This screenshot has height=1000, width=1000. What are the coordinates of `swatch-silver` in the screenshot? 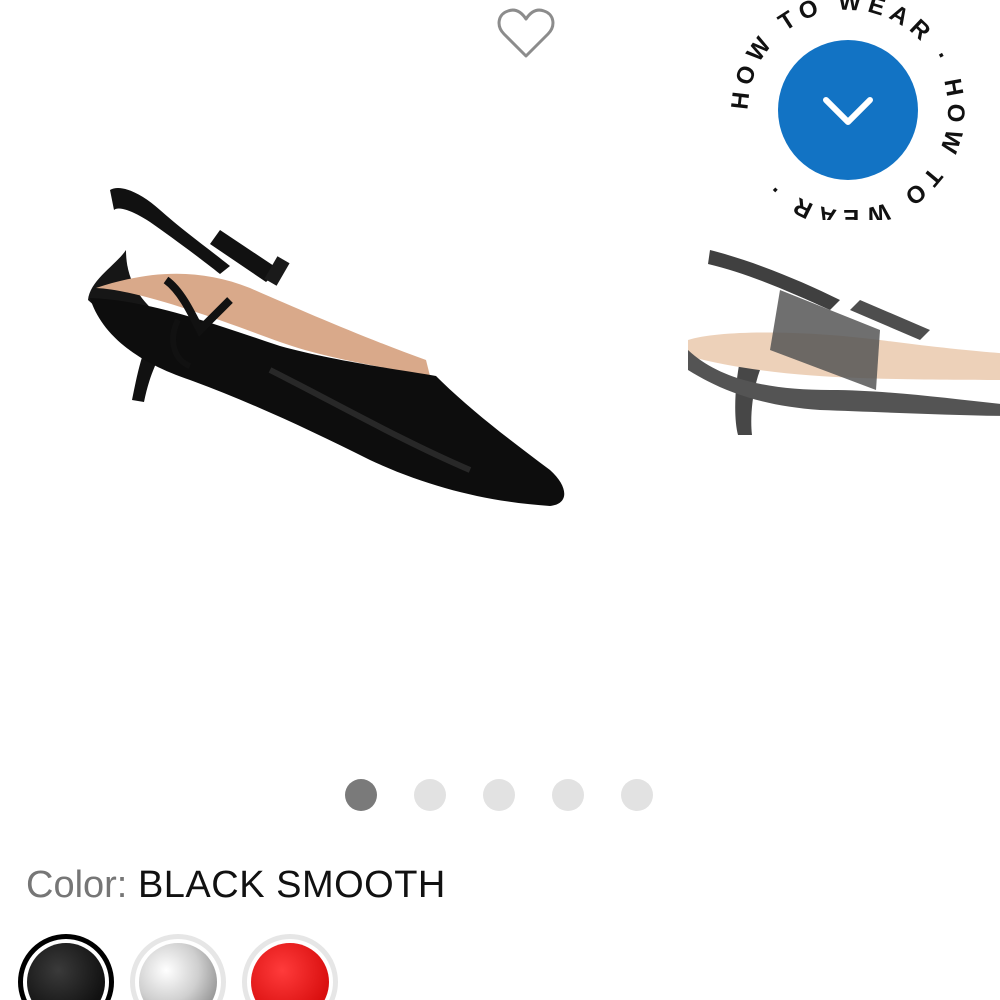 It's located at (178, 967).